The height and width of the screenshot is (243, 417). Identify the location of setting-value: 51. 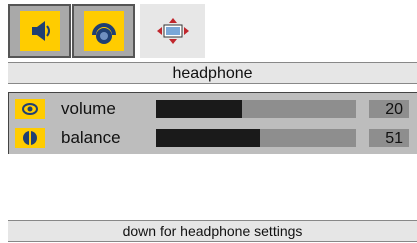
(389, 138).